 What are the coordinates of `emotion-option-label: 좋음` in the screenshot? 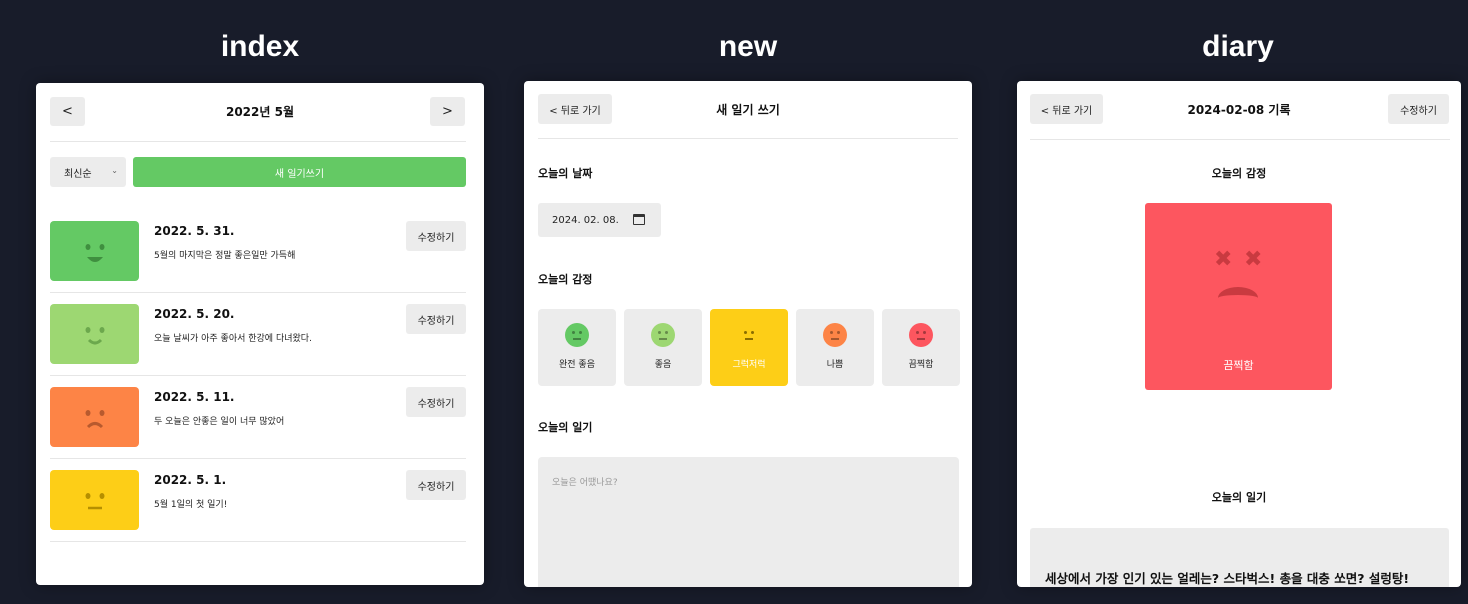 It's located at (663, 365).